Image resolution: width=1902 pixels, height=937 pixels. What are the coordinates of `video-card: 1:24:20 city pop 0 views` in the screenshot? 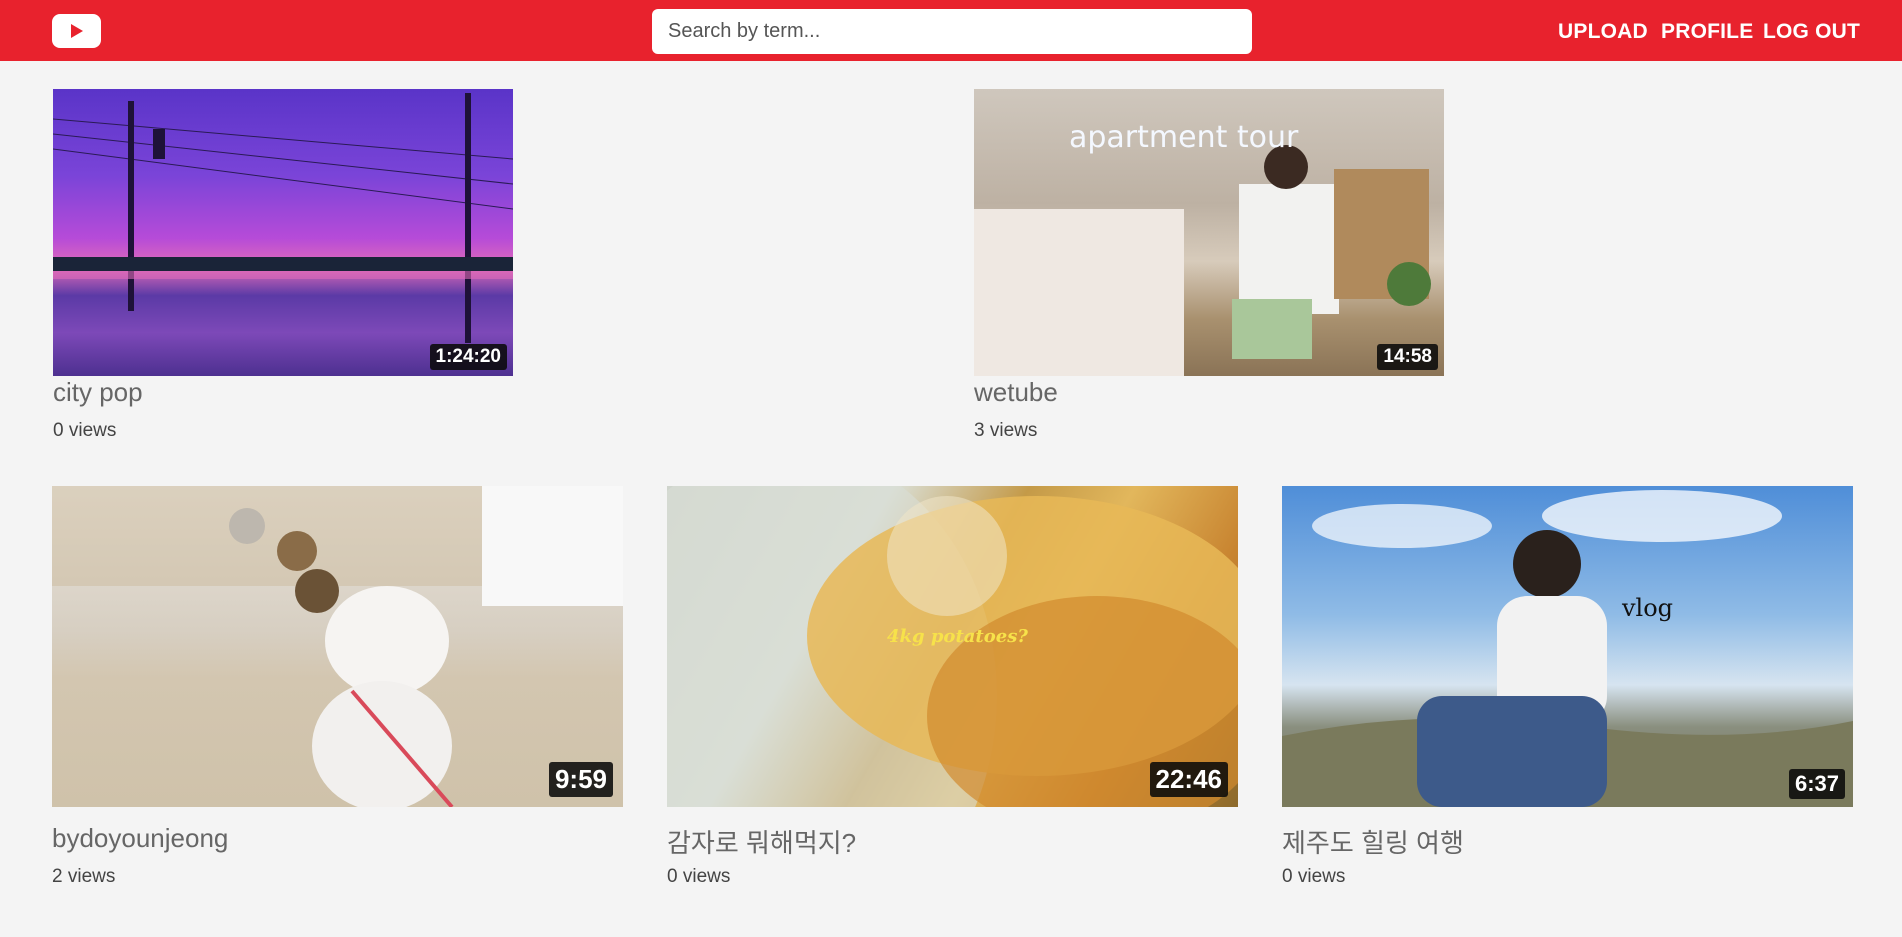 It's located at (283, 269).